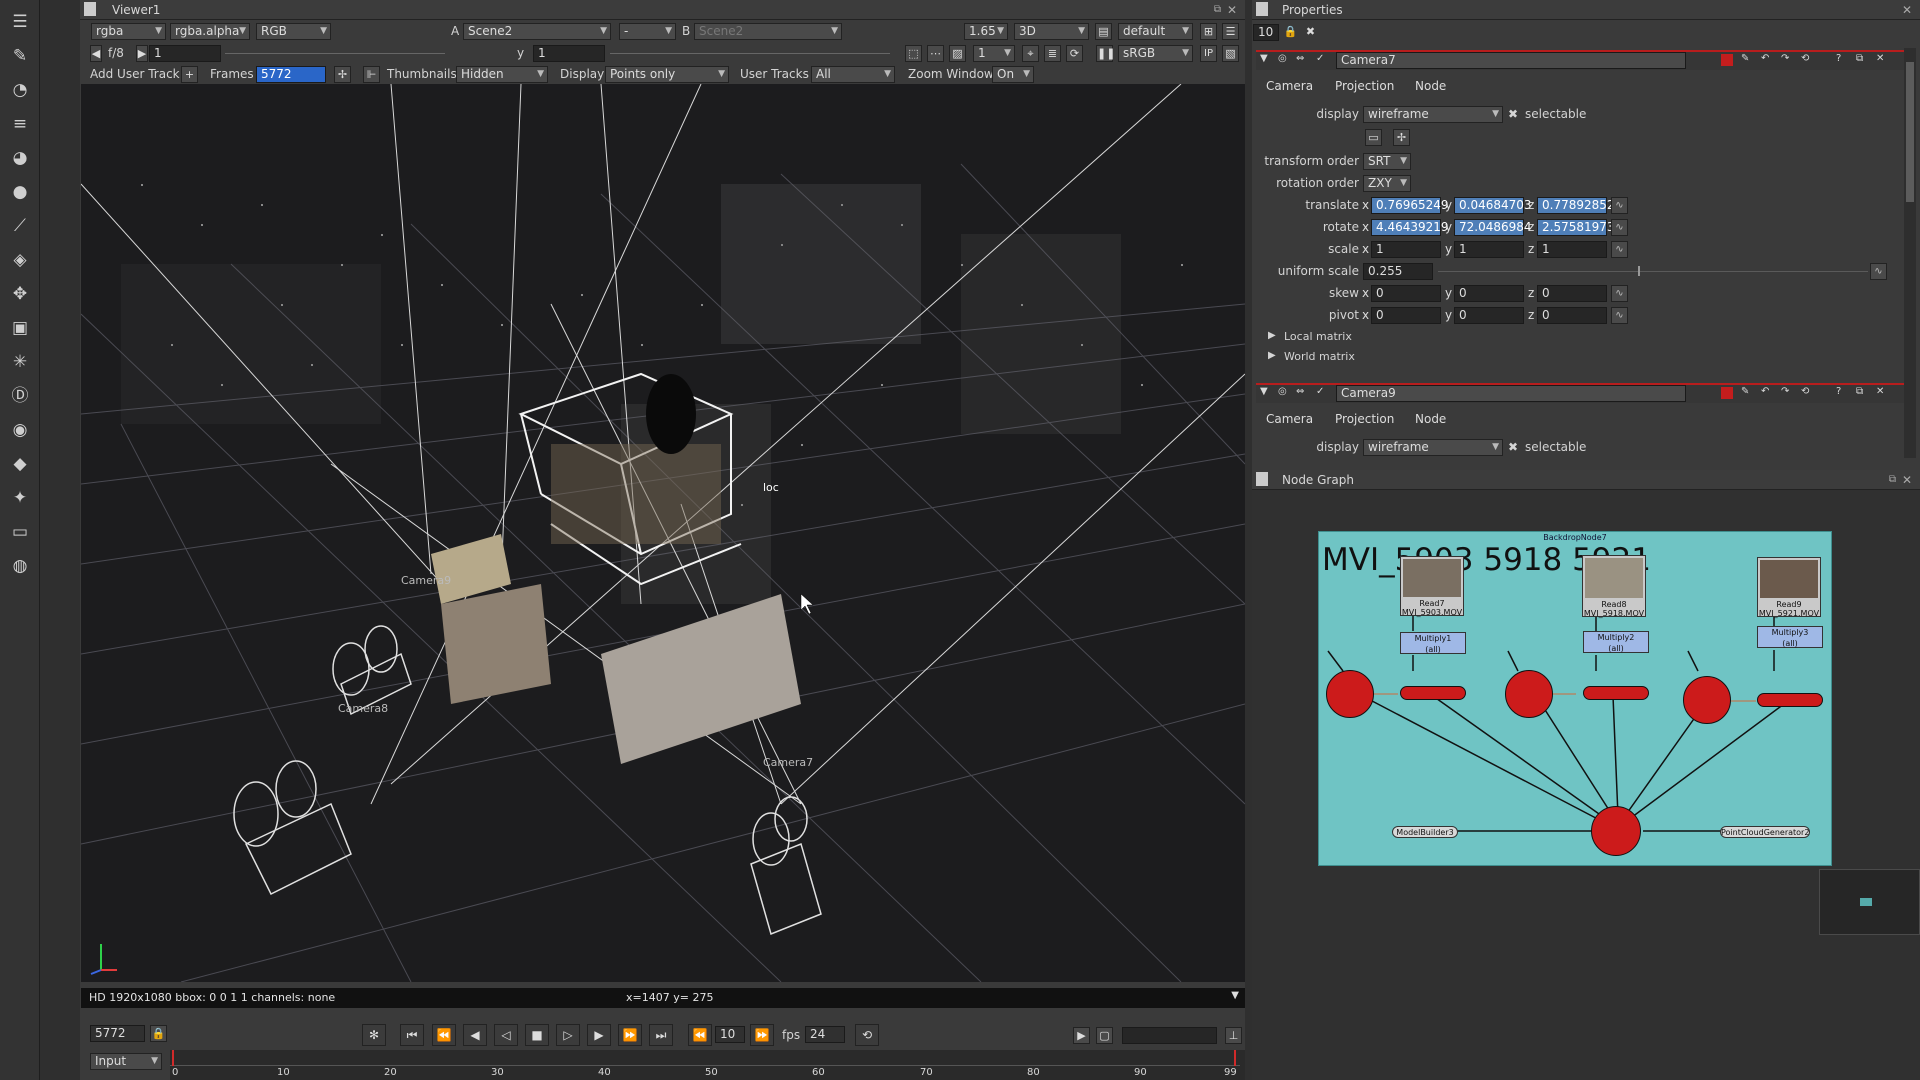 This screenshot has width=1920, height=1080. Describe the element at coordinates (1235, 1058) in the screenshot. I see `timeline-out-marker` at that location.